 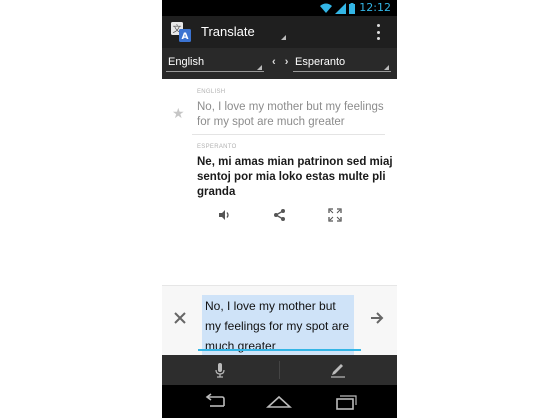 I want to click on source-language-underline, so click(x=215, y=71).